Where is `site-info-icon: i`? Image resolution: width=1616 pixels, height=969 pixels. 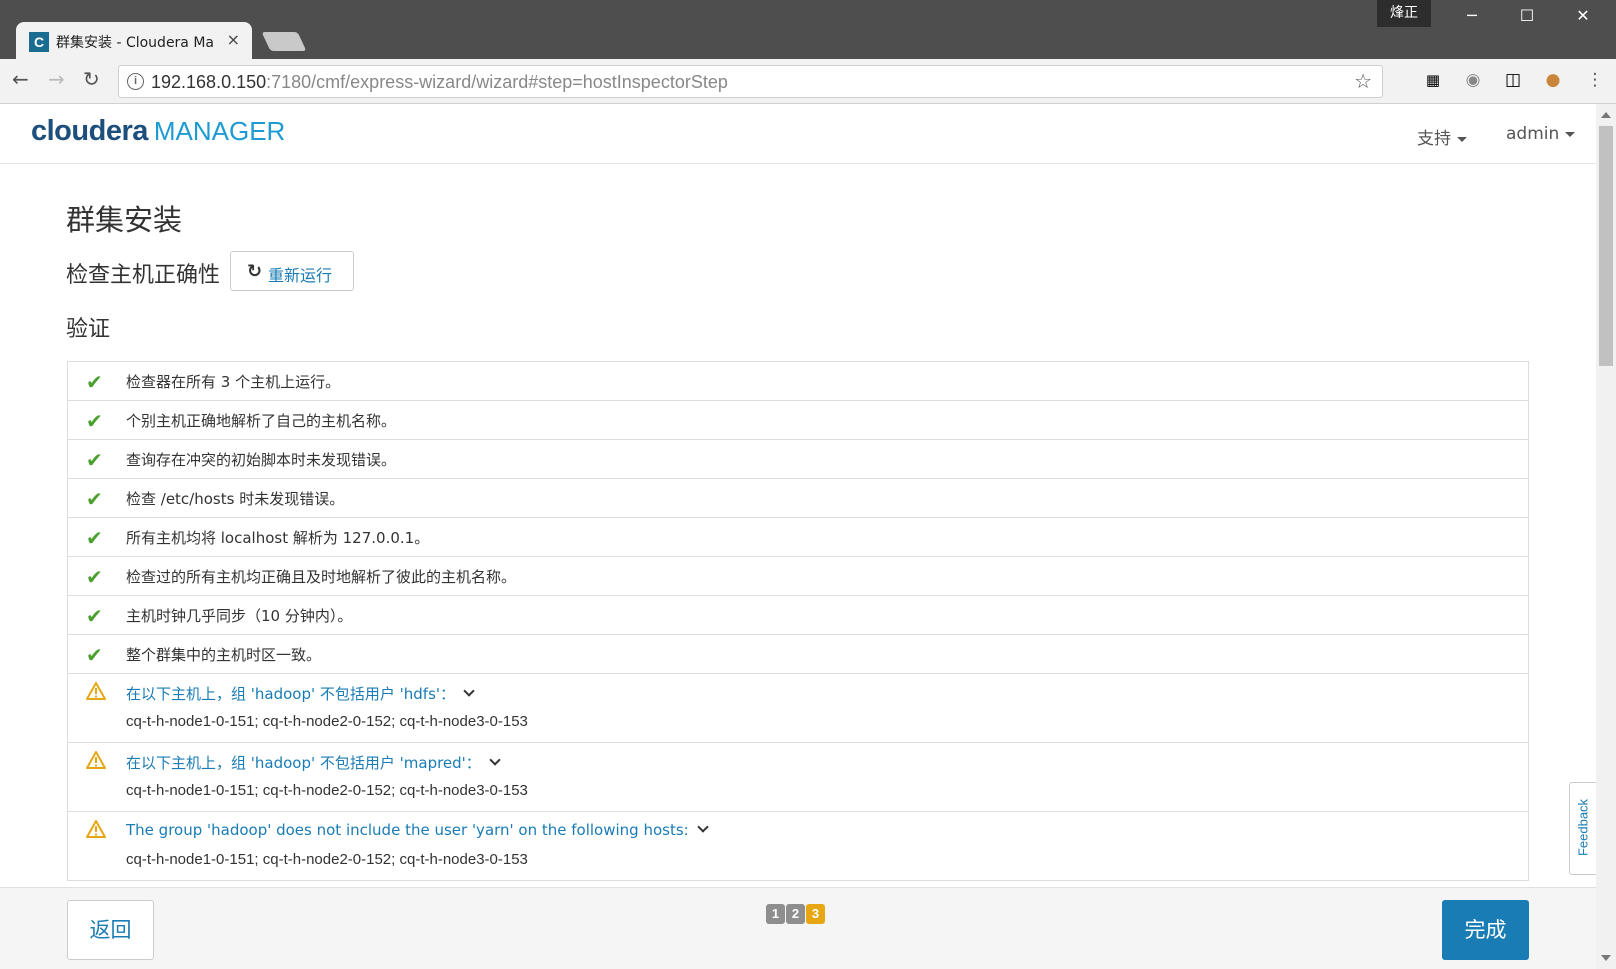 site-info-icon: i is located at coordinates (135, 81).